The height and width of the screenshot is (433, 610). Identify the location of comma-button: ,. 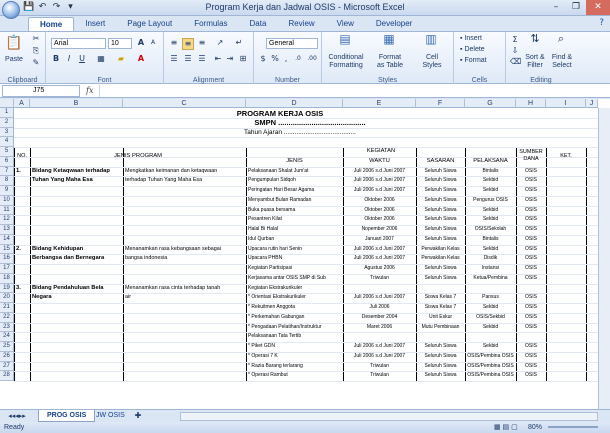
(286, 59).